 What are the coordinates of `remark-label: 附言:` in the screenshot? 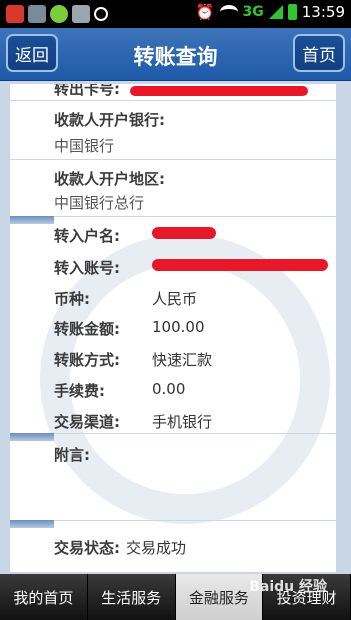 It's located at (72, 455).